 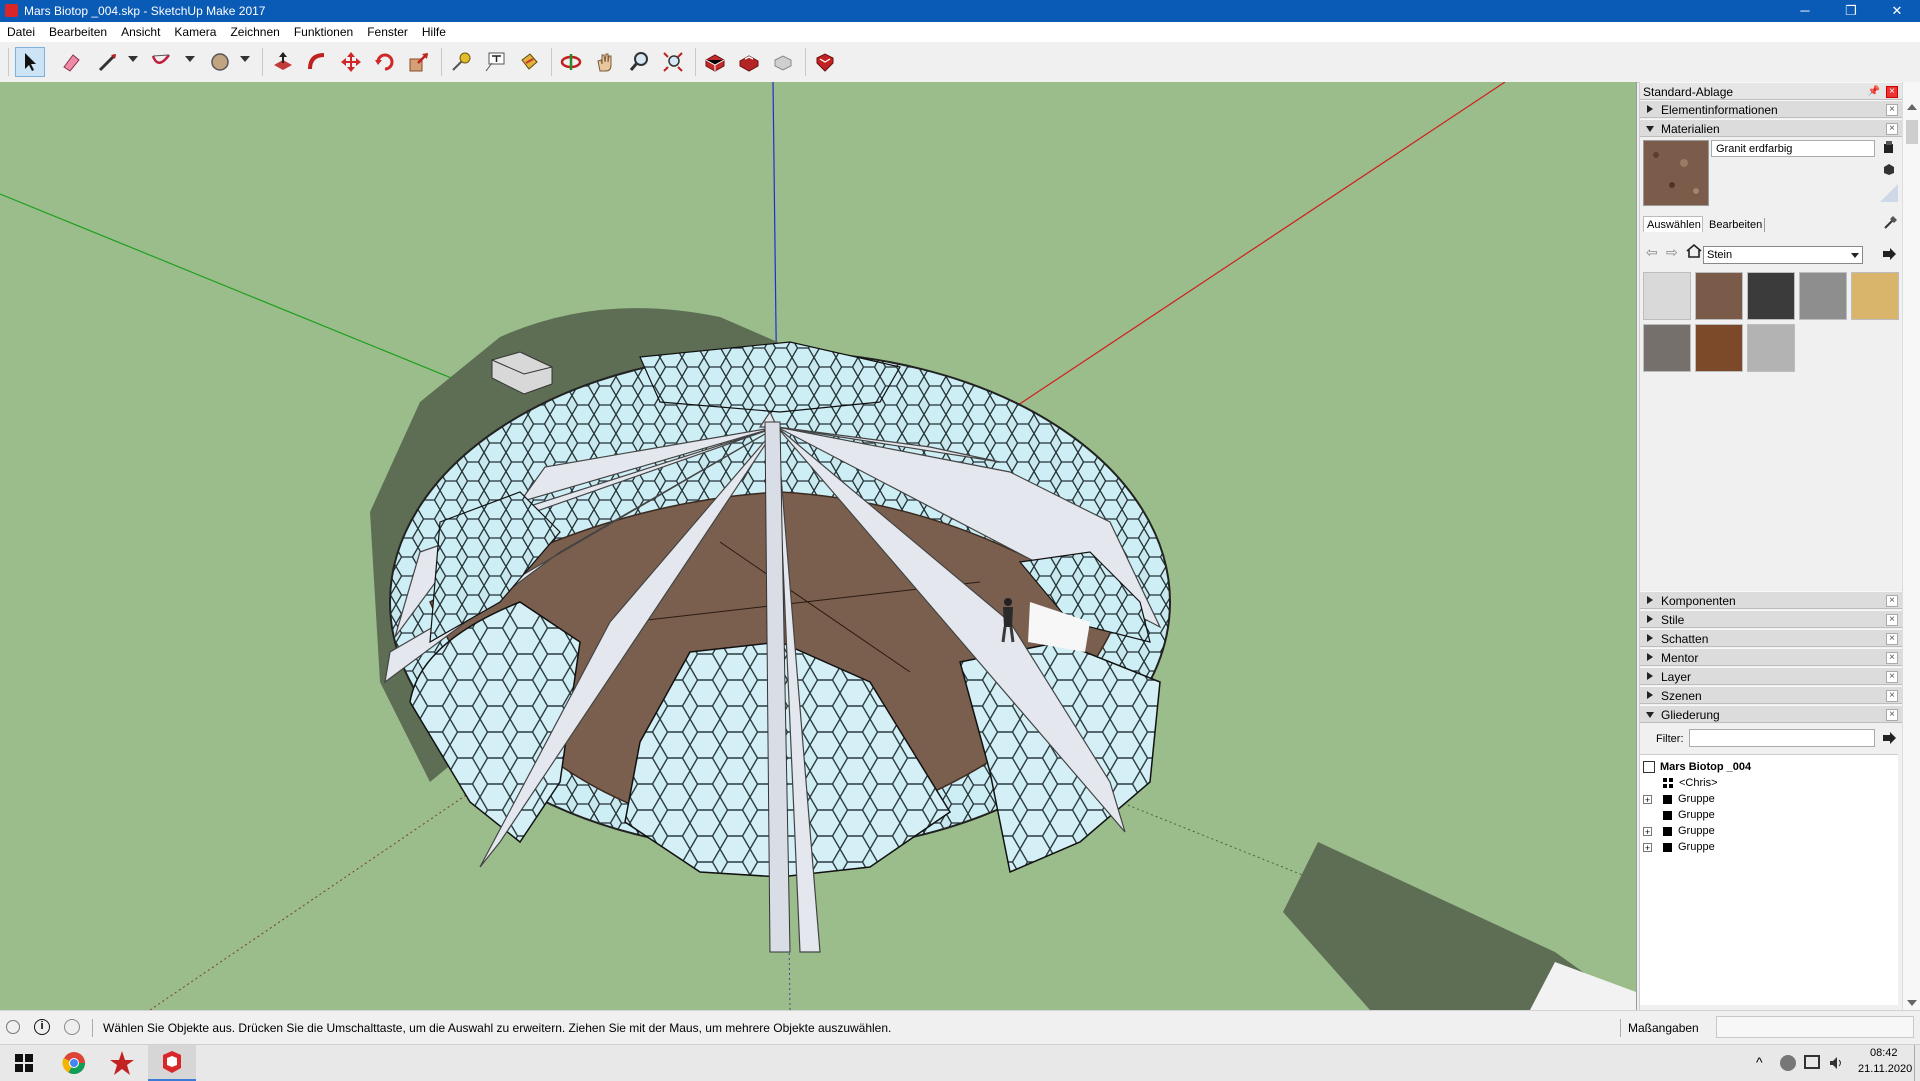 What do you see at coordinates (13, 1027) in the screenshot?
I see `geolocation-icon` at bounding box center [13, 1027].